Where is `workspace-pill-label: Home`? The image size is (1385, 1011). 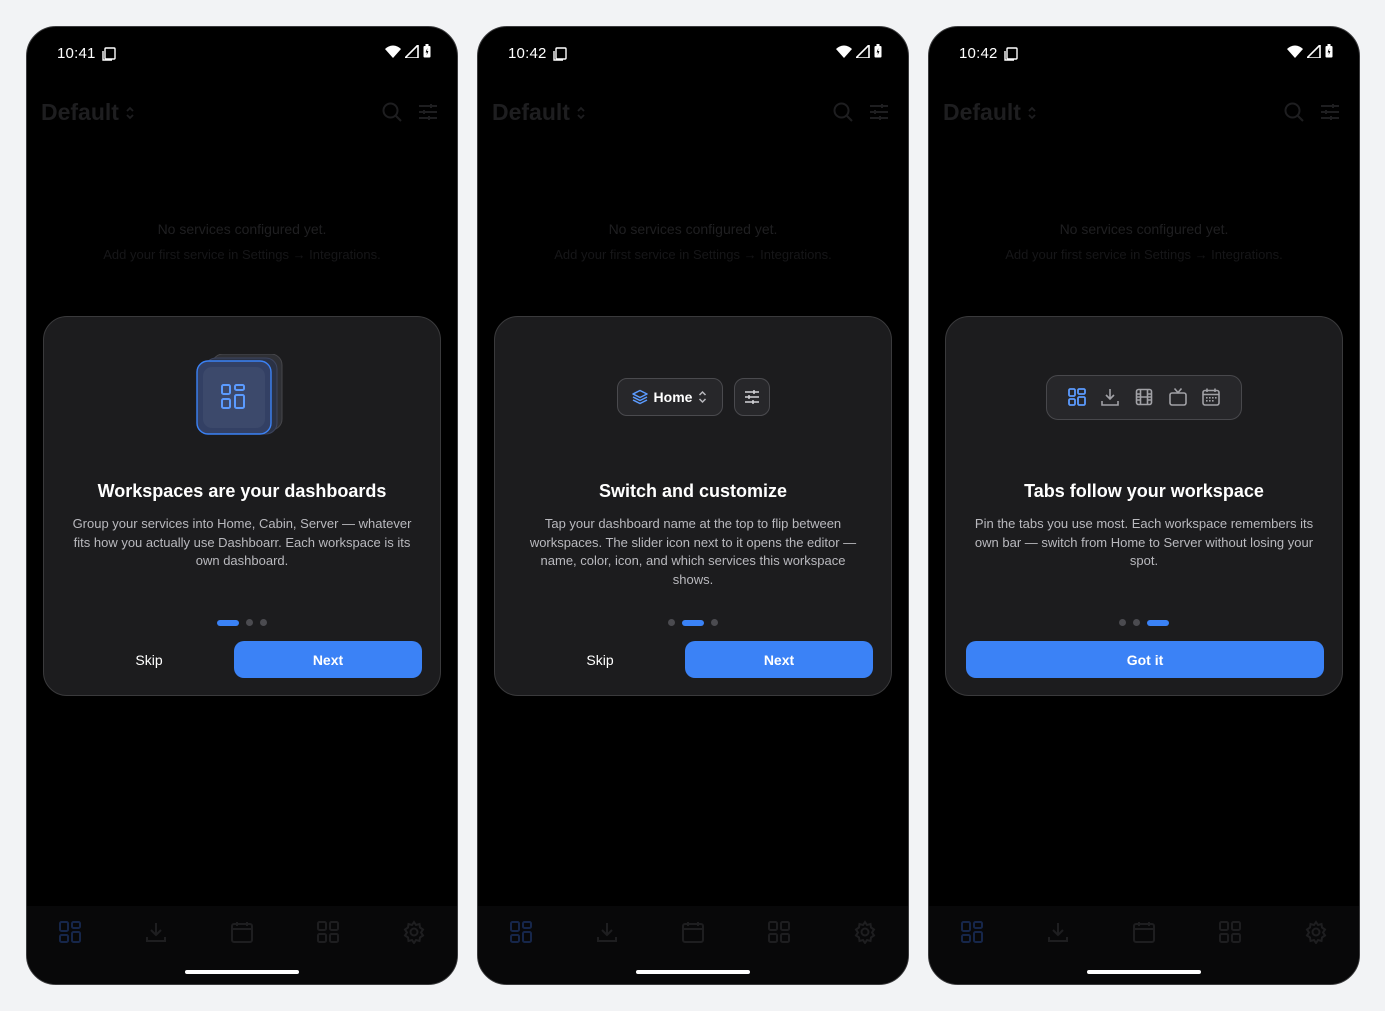 workspace-pill-label: Home is located at coordinates (673, 397).